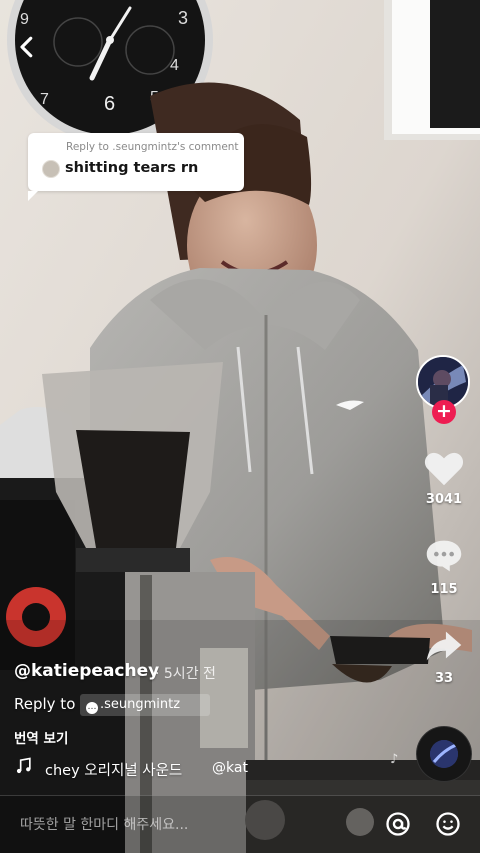 The height and width of the screenshot is (853, 480). I want to click on post-time: · 5시간 전, so click(185, 674).